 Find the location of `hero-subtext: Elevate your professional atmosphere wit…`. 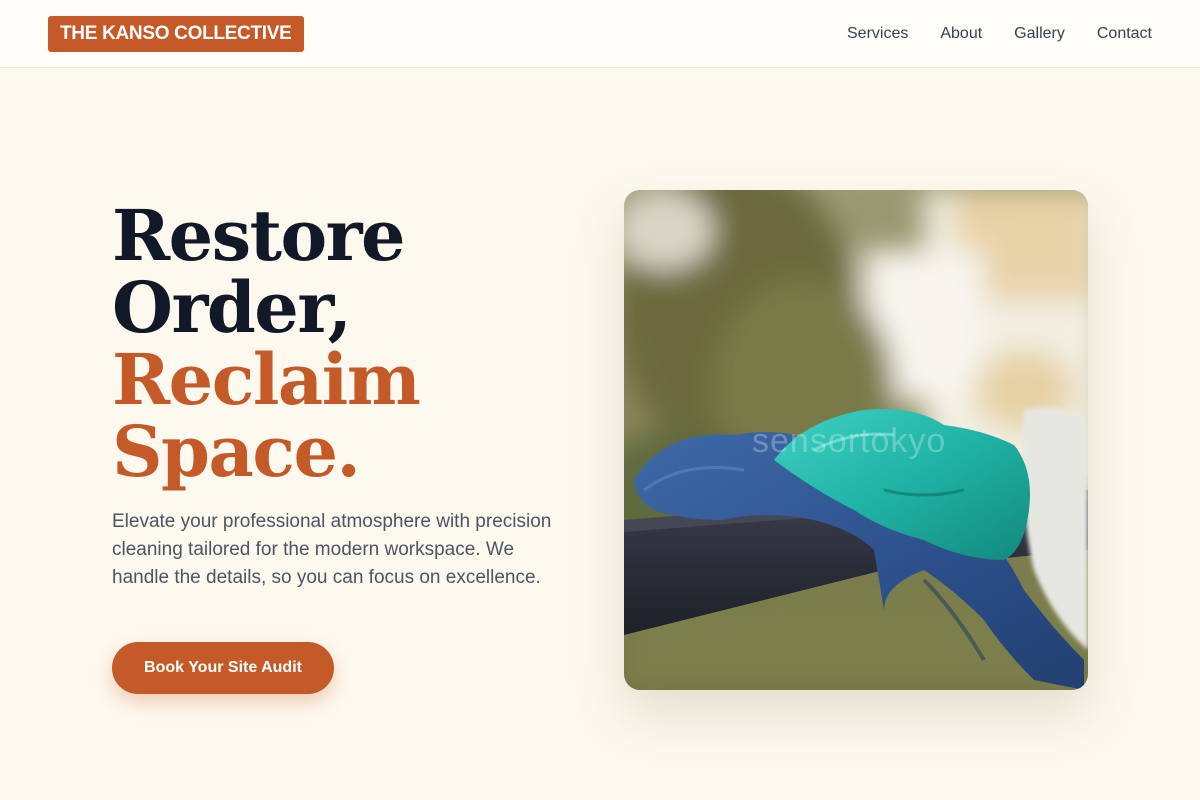

hero-subtext: Elevate your professional atmosphere wit… is located at coordinates (332, 549).